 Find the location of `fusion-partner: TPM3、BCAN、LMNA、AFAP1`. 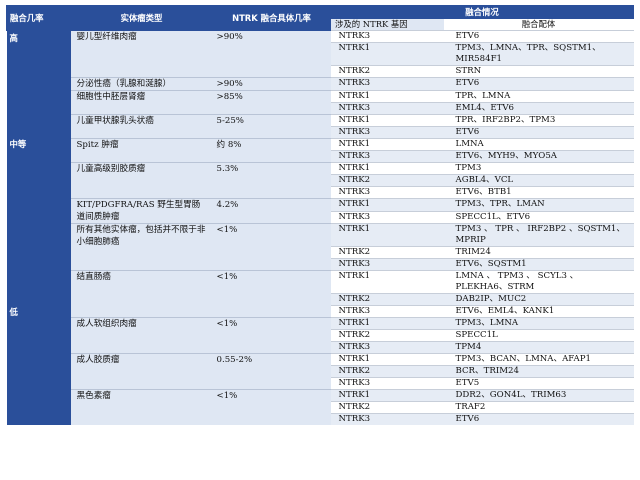

fusion-partner: TPM3、BCAN、LMNA、AFAP1 is located at coordinates (538, 359).